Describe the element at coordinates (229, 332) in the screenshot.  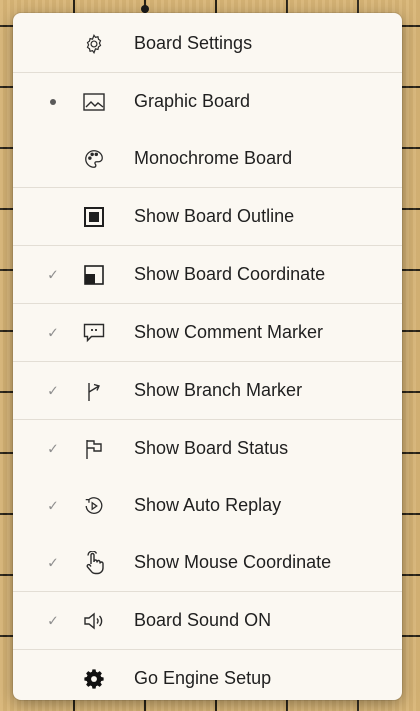
I see `menu-item-label: Show Comment Marker` at that location.